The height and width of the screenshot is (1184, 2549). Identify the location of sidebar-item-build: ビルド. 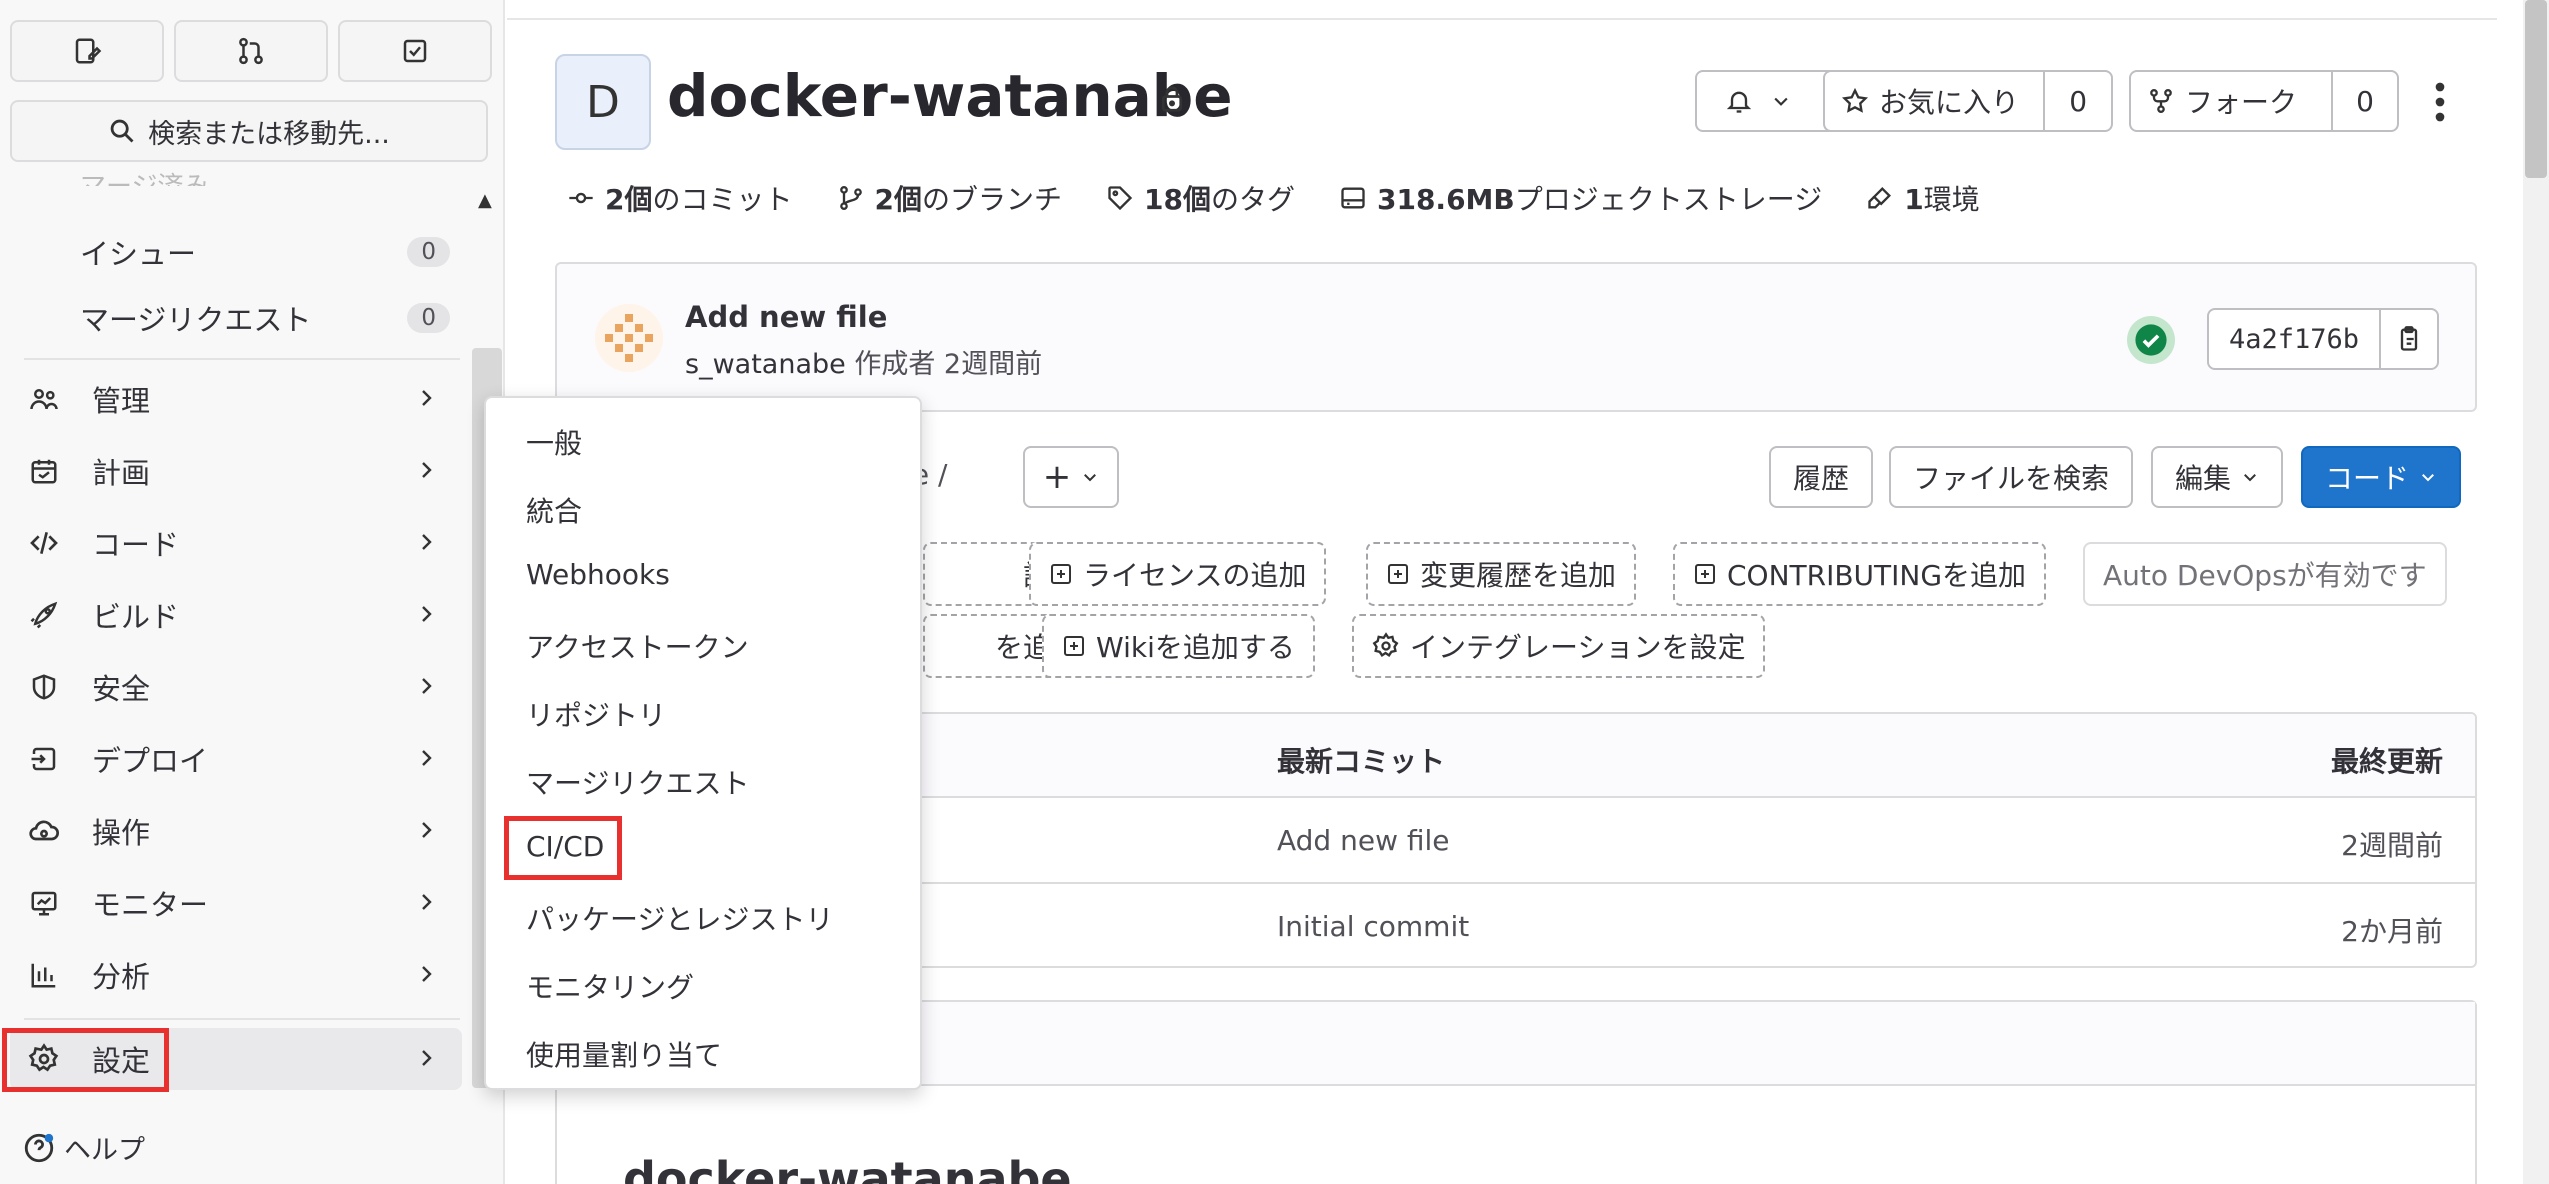
(236, 615).